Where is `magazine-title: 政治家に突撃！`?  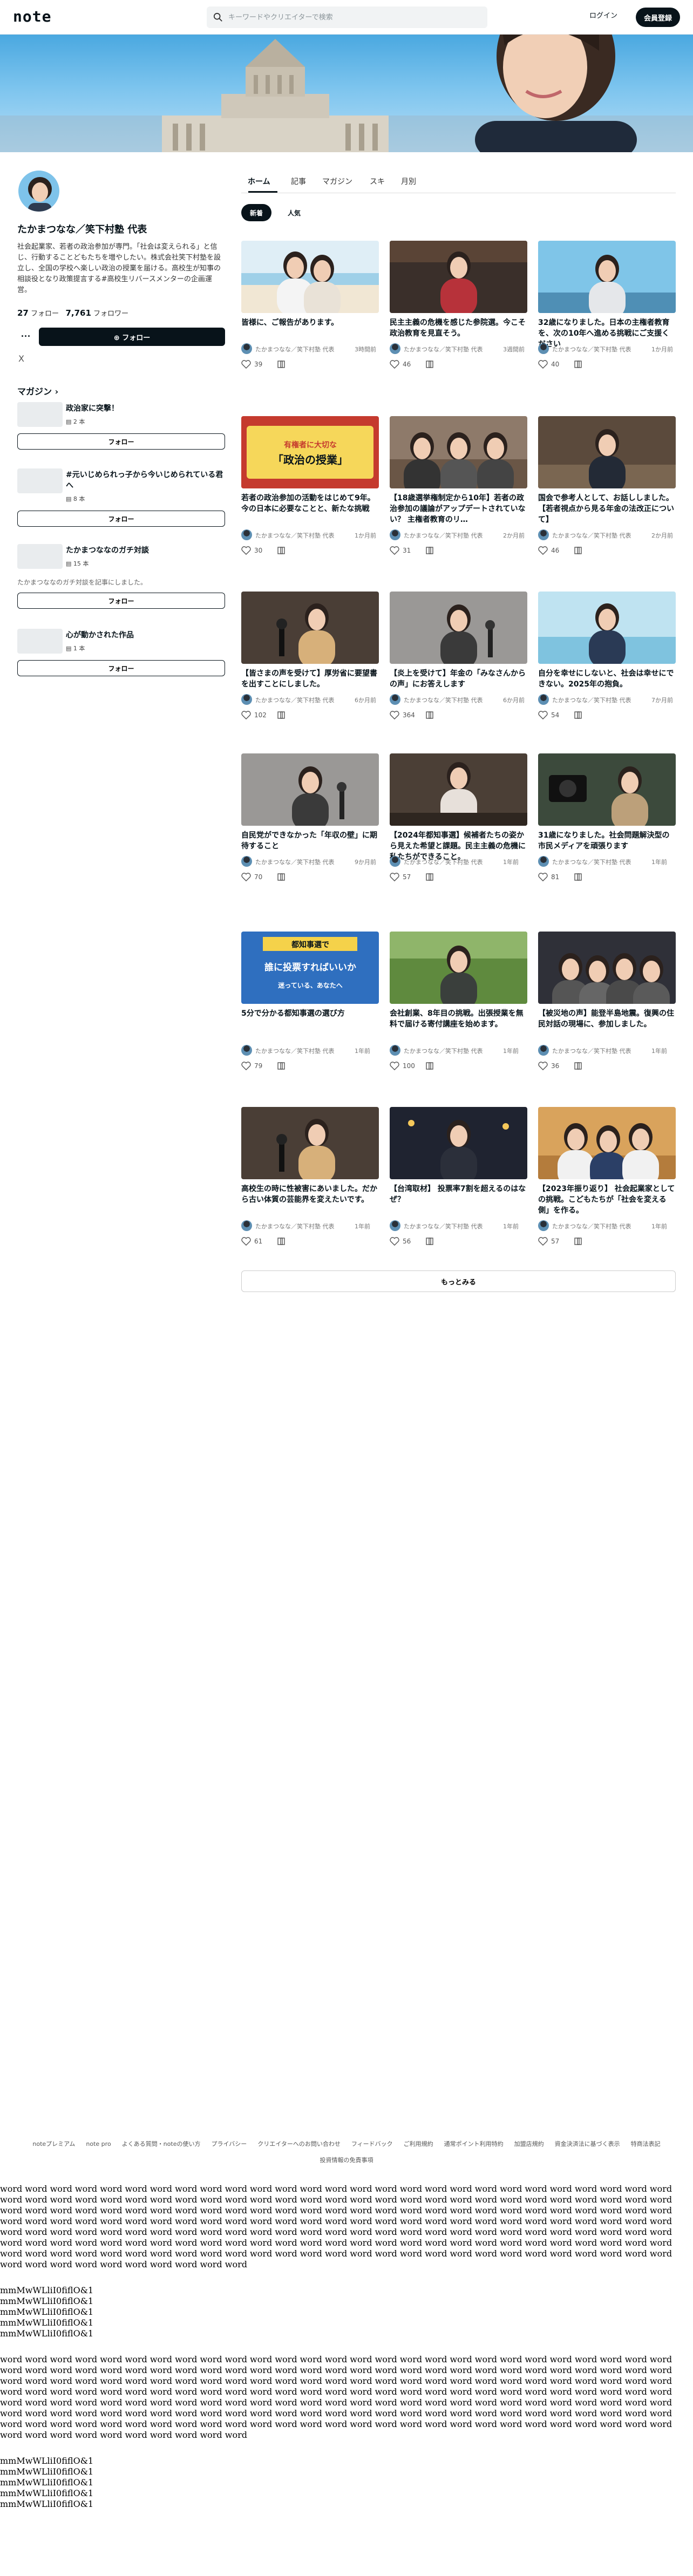 magazine-title: 政治家に突撃！ is located at coordinates (145, 408).